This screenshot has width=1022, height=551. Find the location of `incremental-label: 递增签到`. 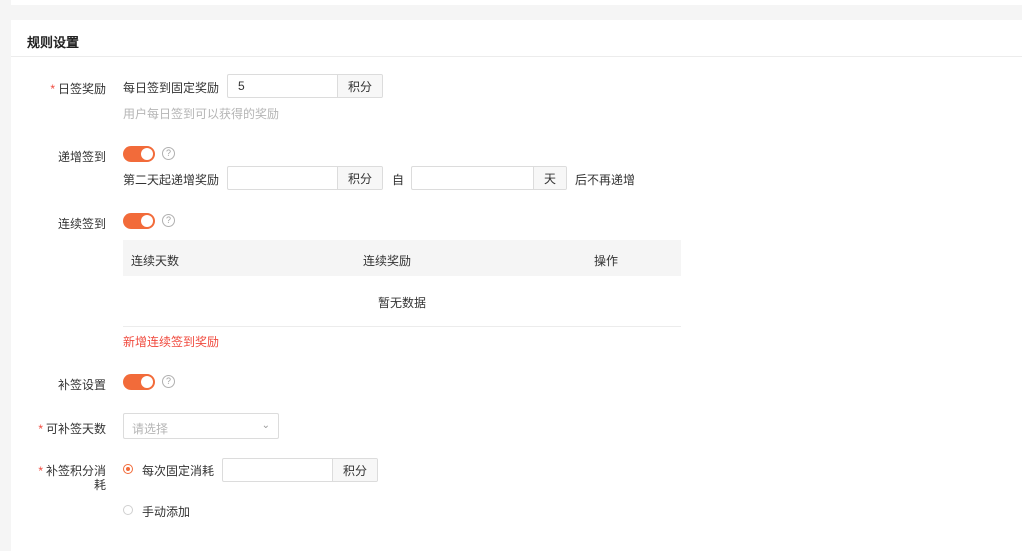

incremental-label: 递增签到 is located at coordinates (81, 157).